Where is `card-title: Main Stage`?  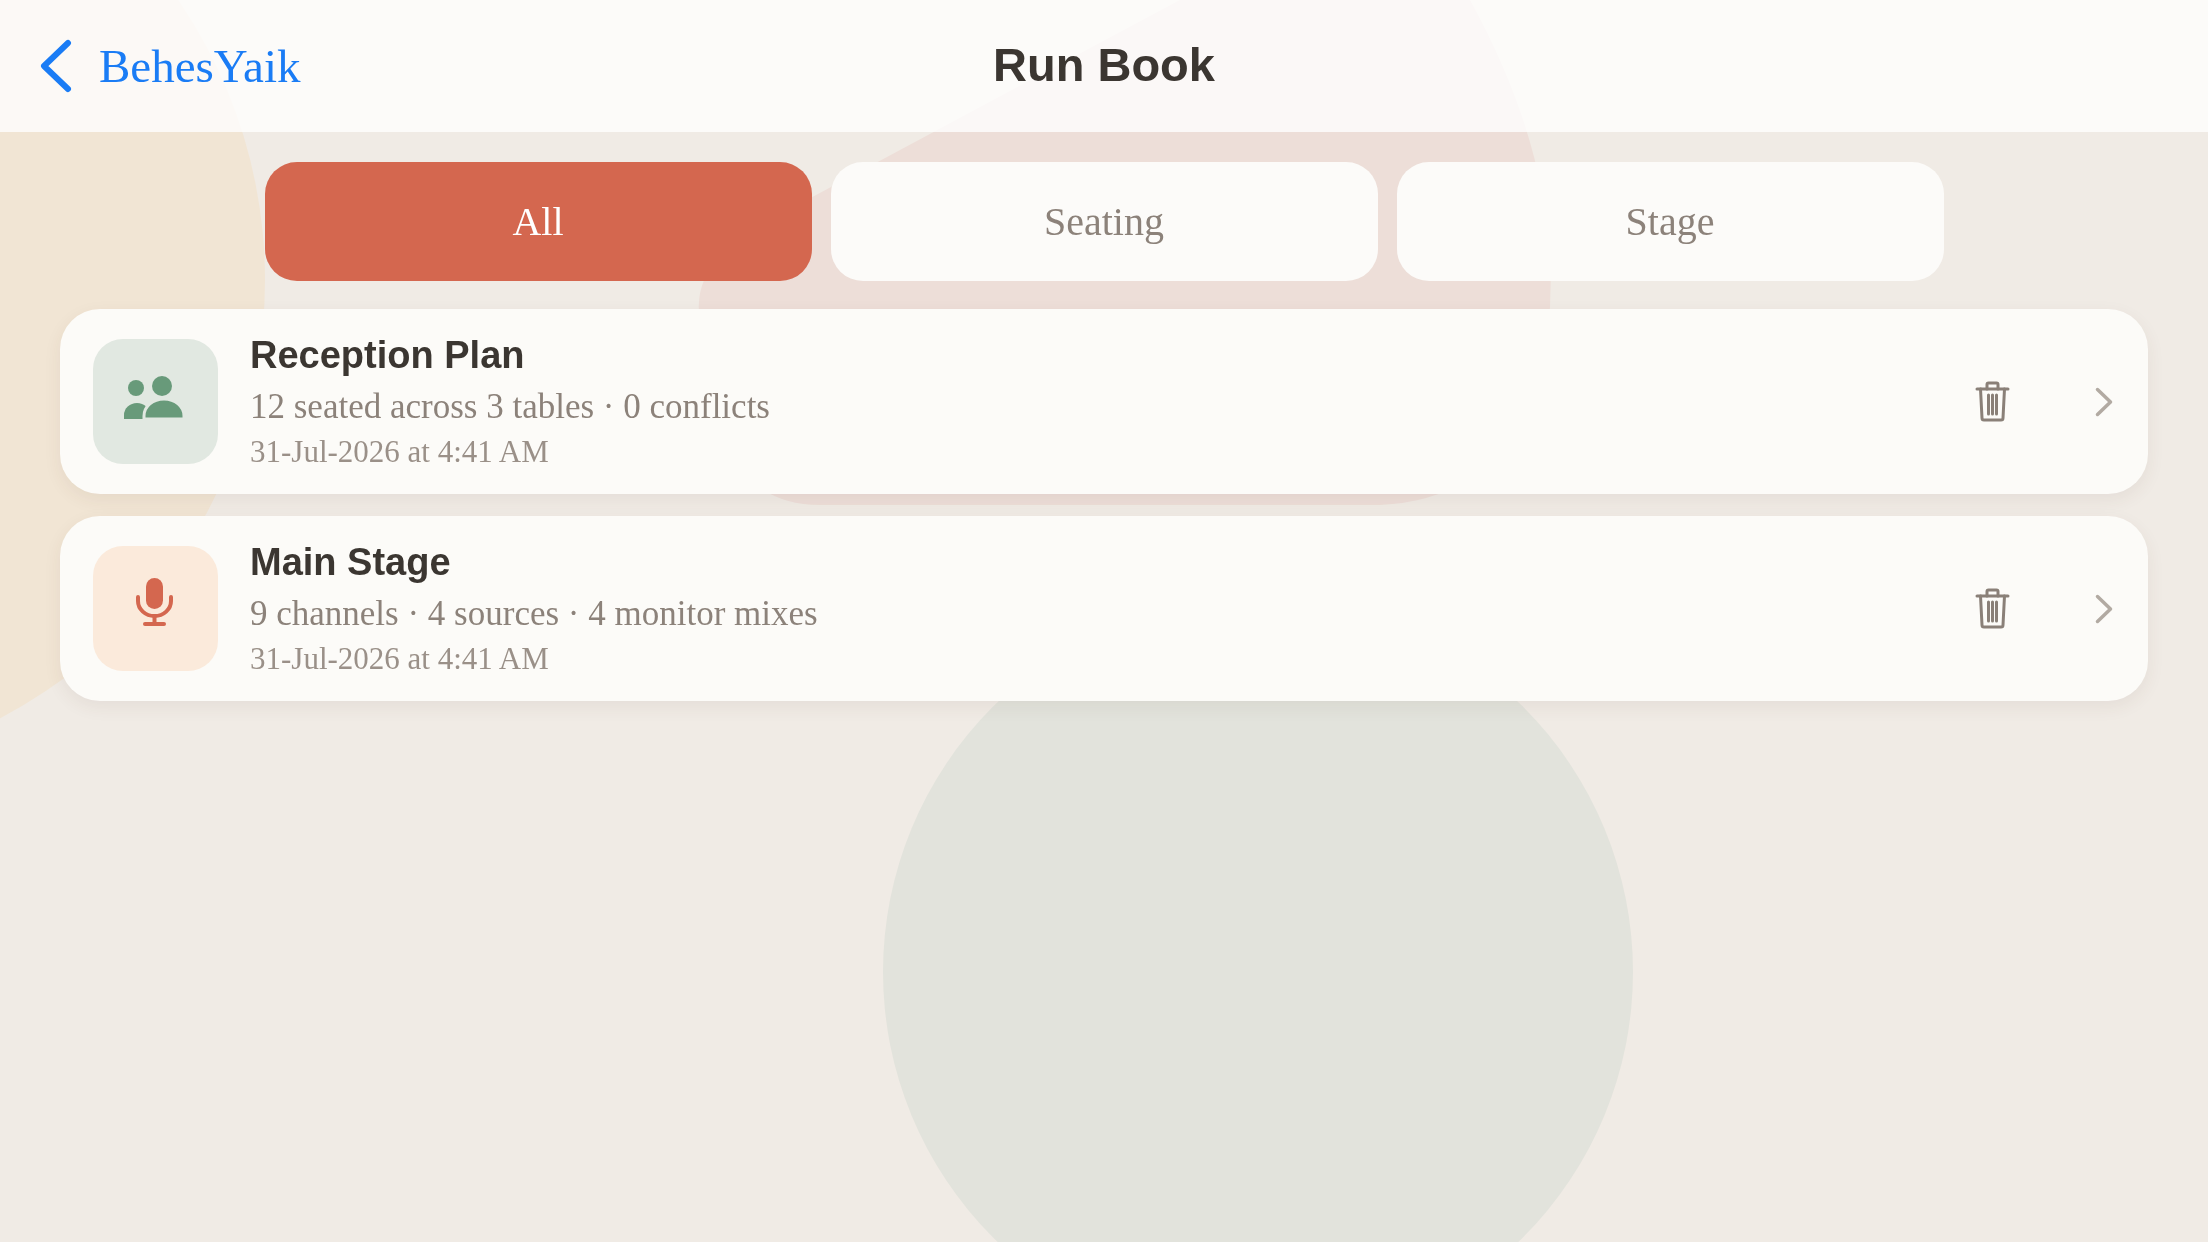 card-title: Main Stage is located at coordinates (350, 562).